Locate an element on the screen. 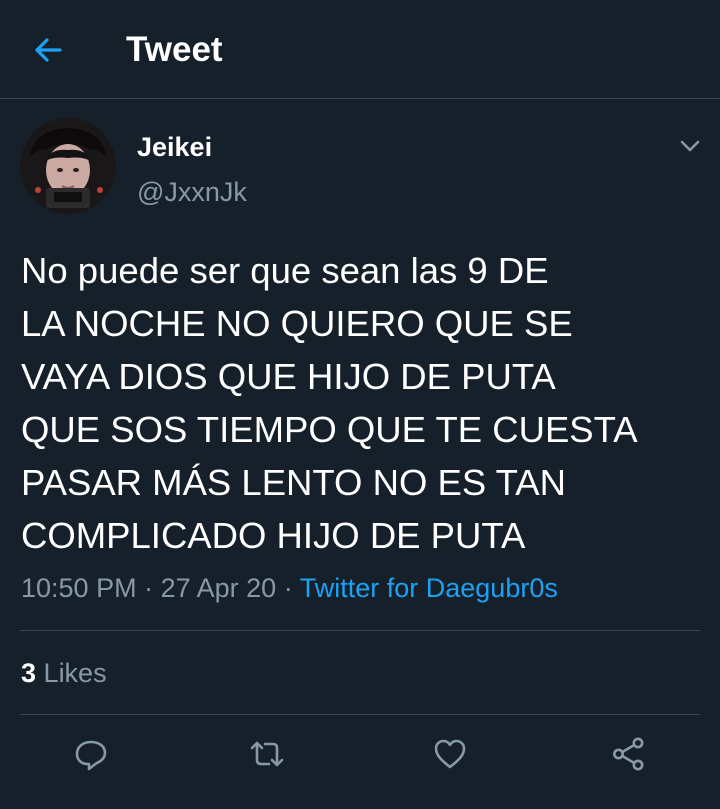  avatar-photo is located at coordinates (68, 166).